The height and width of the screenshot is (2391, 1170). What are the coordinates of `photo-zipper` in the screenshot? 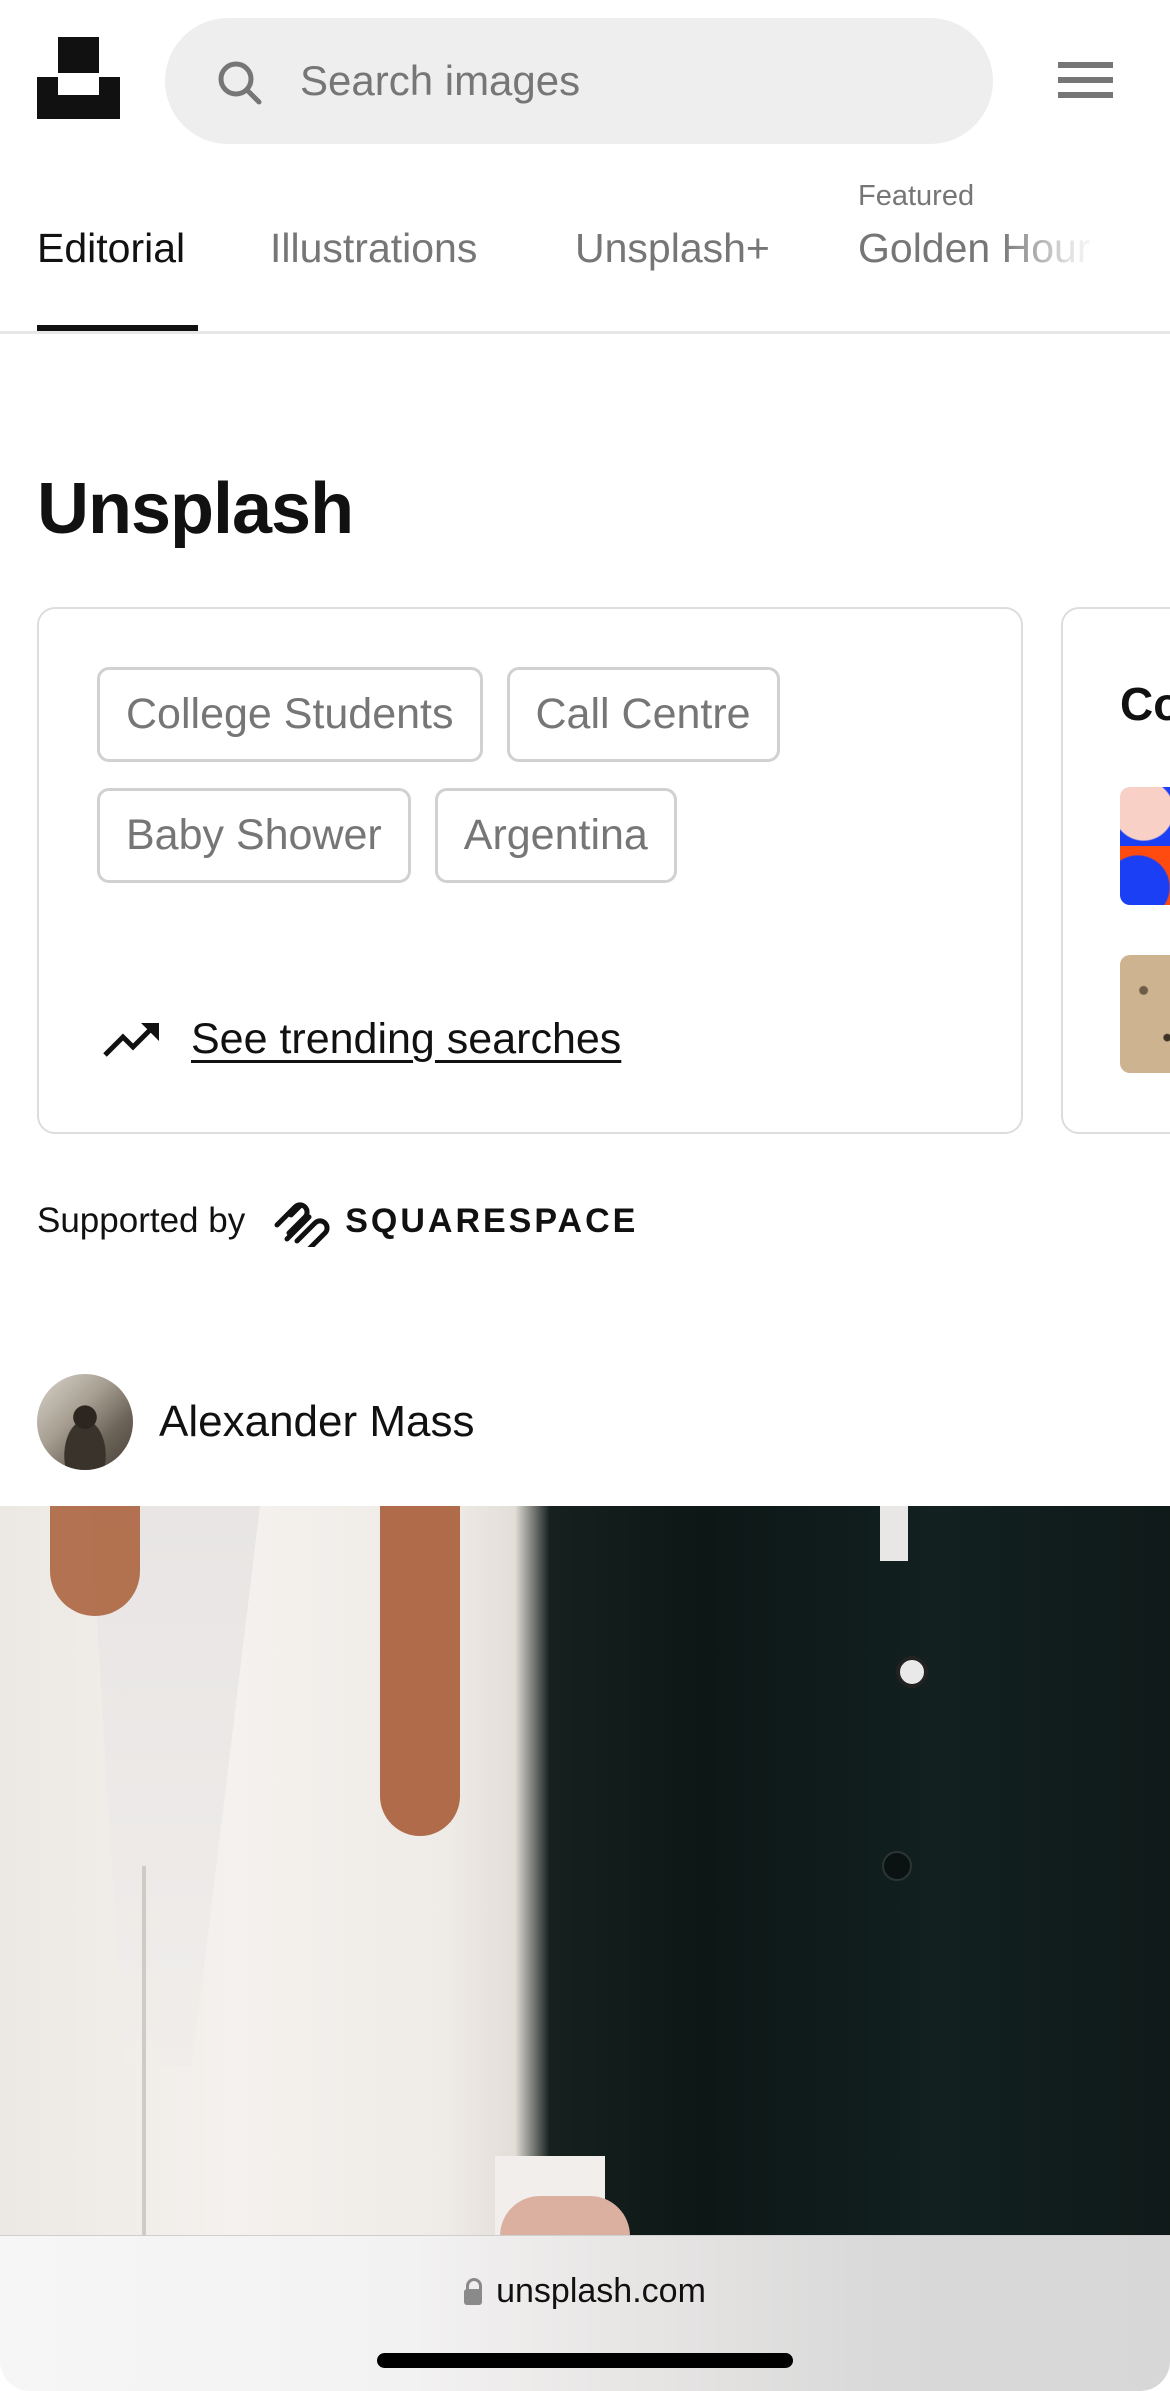 It's located at (144, 2051).